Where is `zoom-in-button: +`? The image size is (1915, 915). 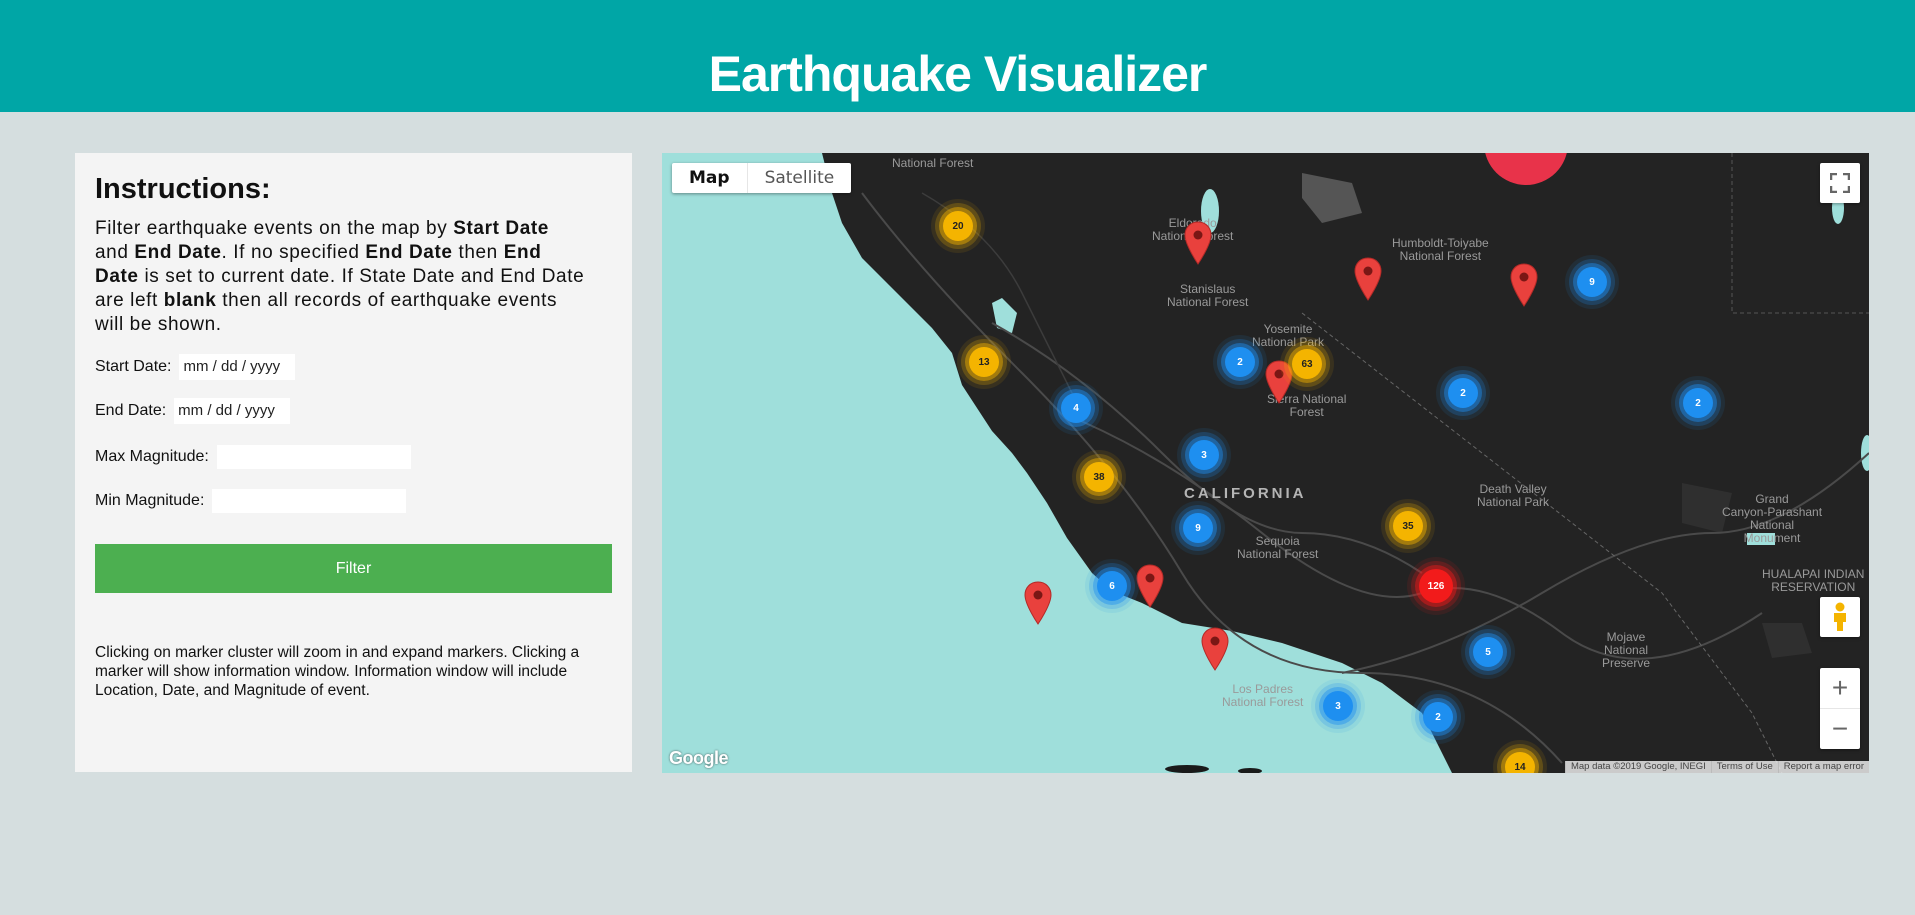
zoom-in-button: + is located at coordinates (1840, 688).